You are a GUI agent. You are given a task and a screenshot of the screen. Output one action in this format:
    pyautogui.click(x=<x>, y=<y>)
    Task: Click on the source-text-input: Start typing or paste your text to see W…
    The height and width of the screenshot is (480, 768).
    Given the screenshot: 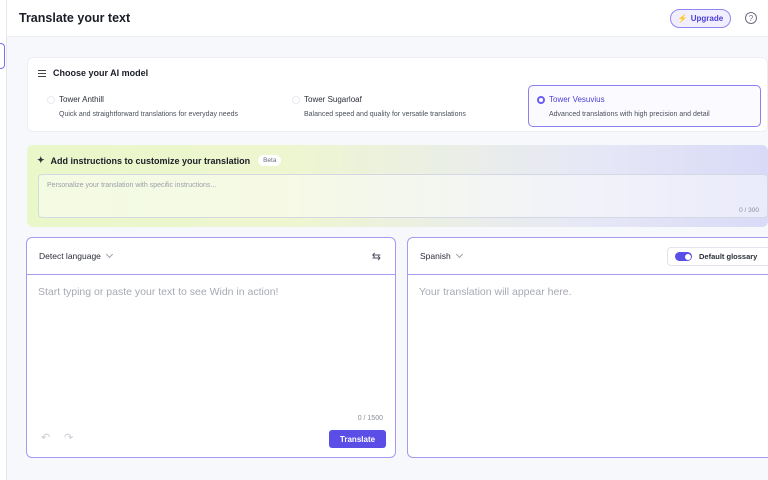 What is the action you would take?
    pyautogui.click(x=158, y=292)
    